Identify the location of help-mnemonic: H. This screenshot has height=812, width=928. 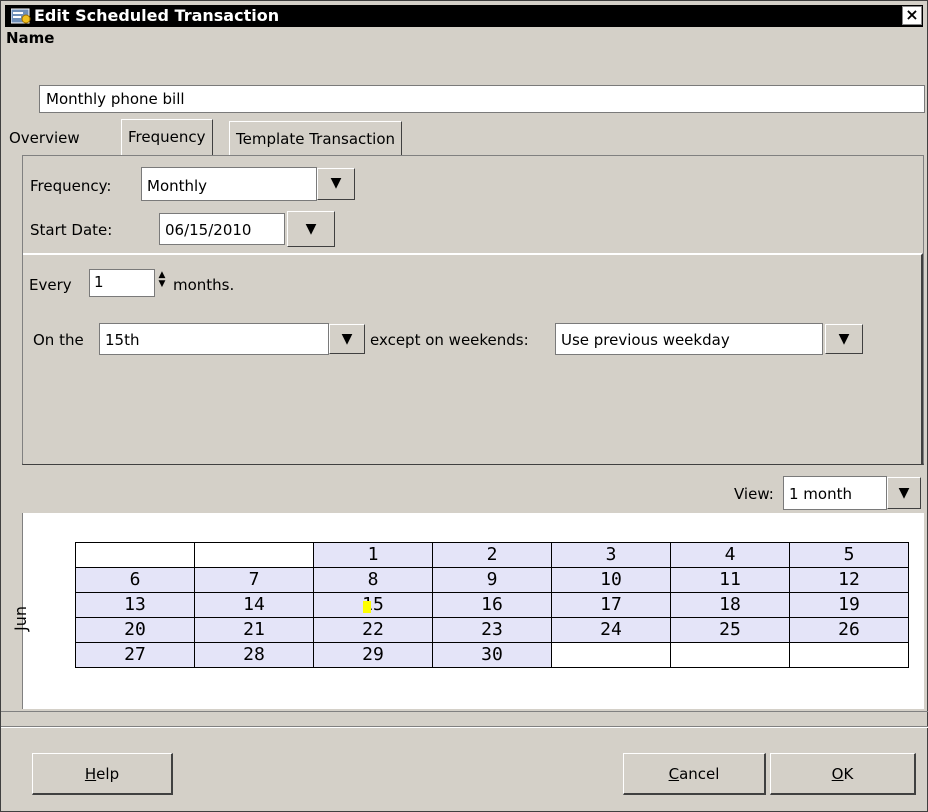
(90, 774).